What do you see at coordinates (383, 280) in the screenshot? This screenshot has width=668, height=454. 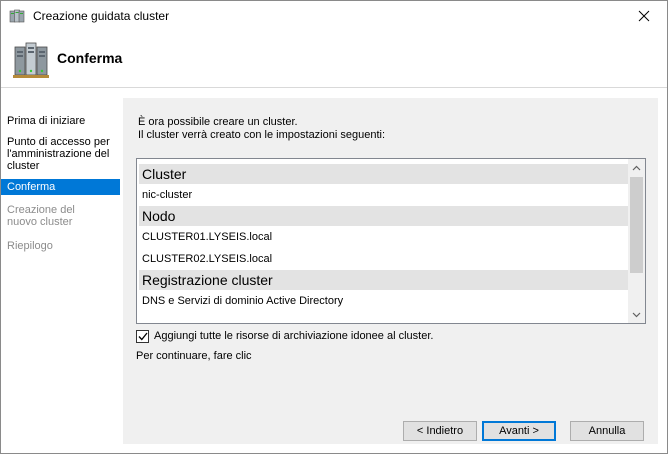 I see `list-section-header: Registrazione cluster` at bounding box center [383, 280].